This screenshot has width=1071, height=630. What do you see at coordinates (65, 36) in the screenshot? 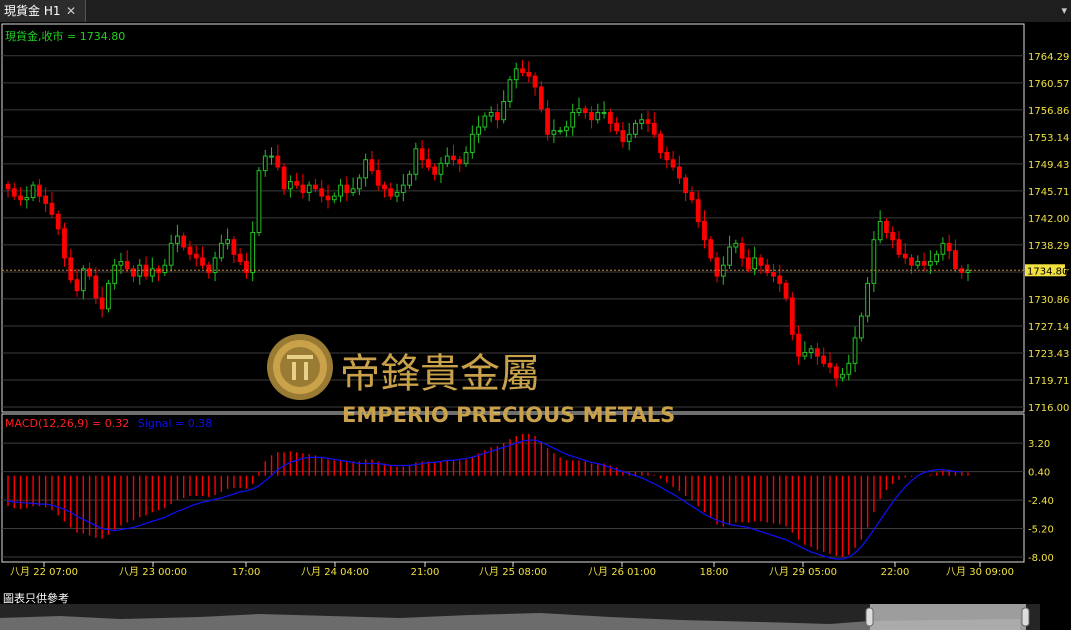
I see `price-panel-label: 現貨金,收市 = 1734.80` at bounding box center [65, 36].